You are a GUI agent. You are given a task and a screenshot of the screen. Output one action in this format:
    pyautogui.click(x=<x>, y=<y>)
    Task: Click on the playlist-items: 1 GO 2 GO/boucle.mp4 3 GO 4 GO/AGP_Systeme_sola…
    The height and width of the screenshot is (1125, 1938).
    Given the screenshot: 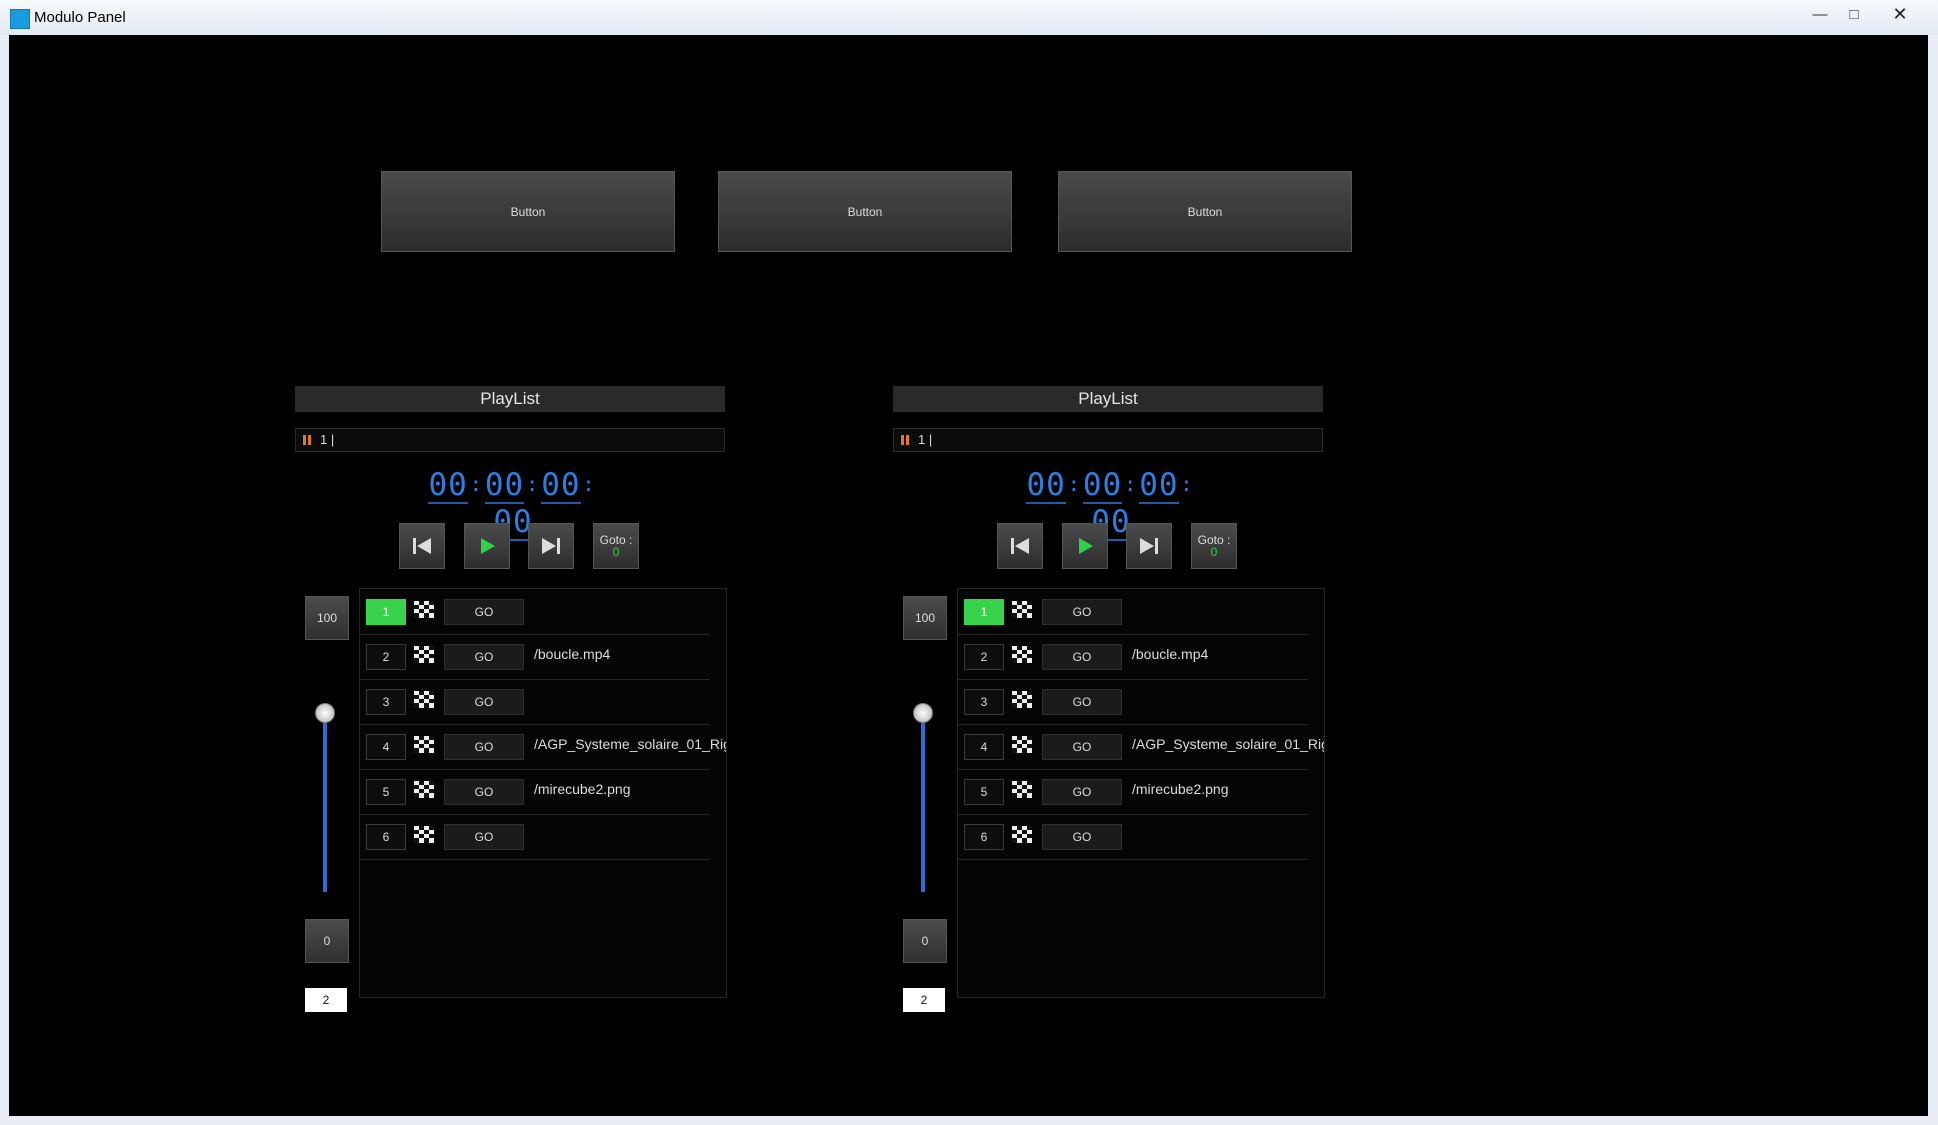 What is the action you would take?
    pyautogui.click(x=1141, y=793)
    